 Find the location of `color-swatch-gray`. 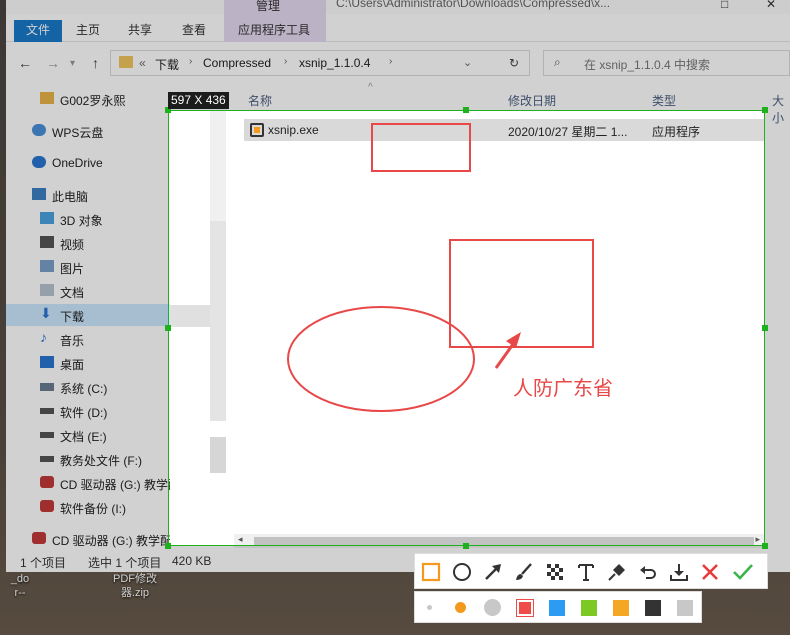

color-swatch-gray is located at coordinates (685, 608).